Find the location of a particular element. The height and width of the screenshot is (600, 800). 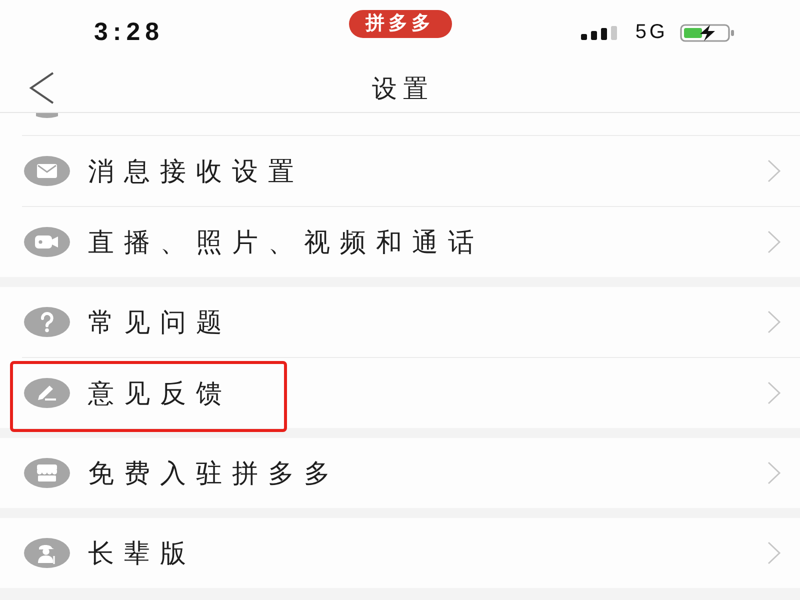

settings-row: 长辈版 is located at coordinates (400, 553).